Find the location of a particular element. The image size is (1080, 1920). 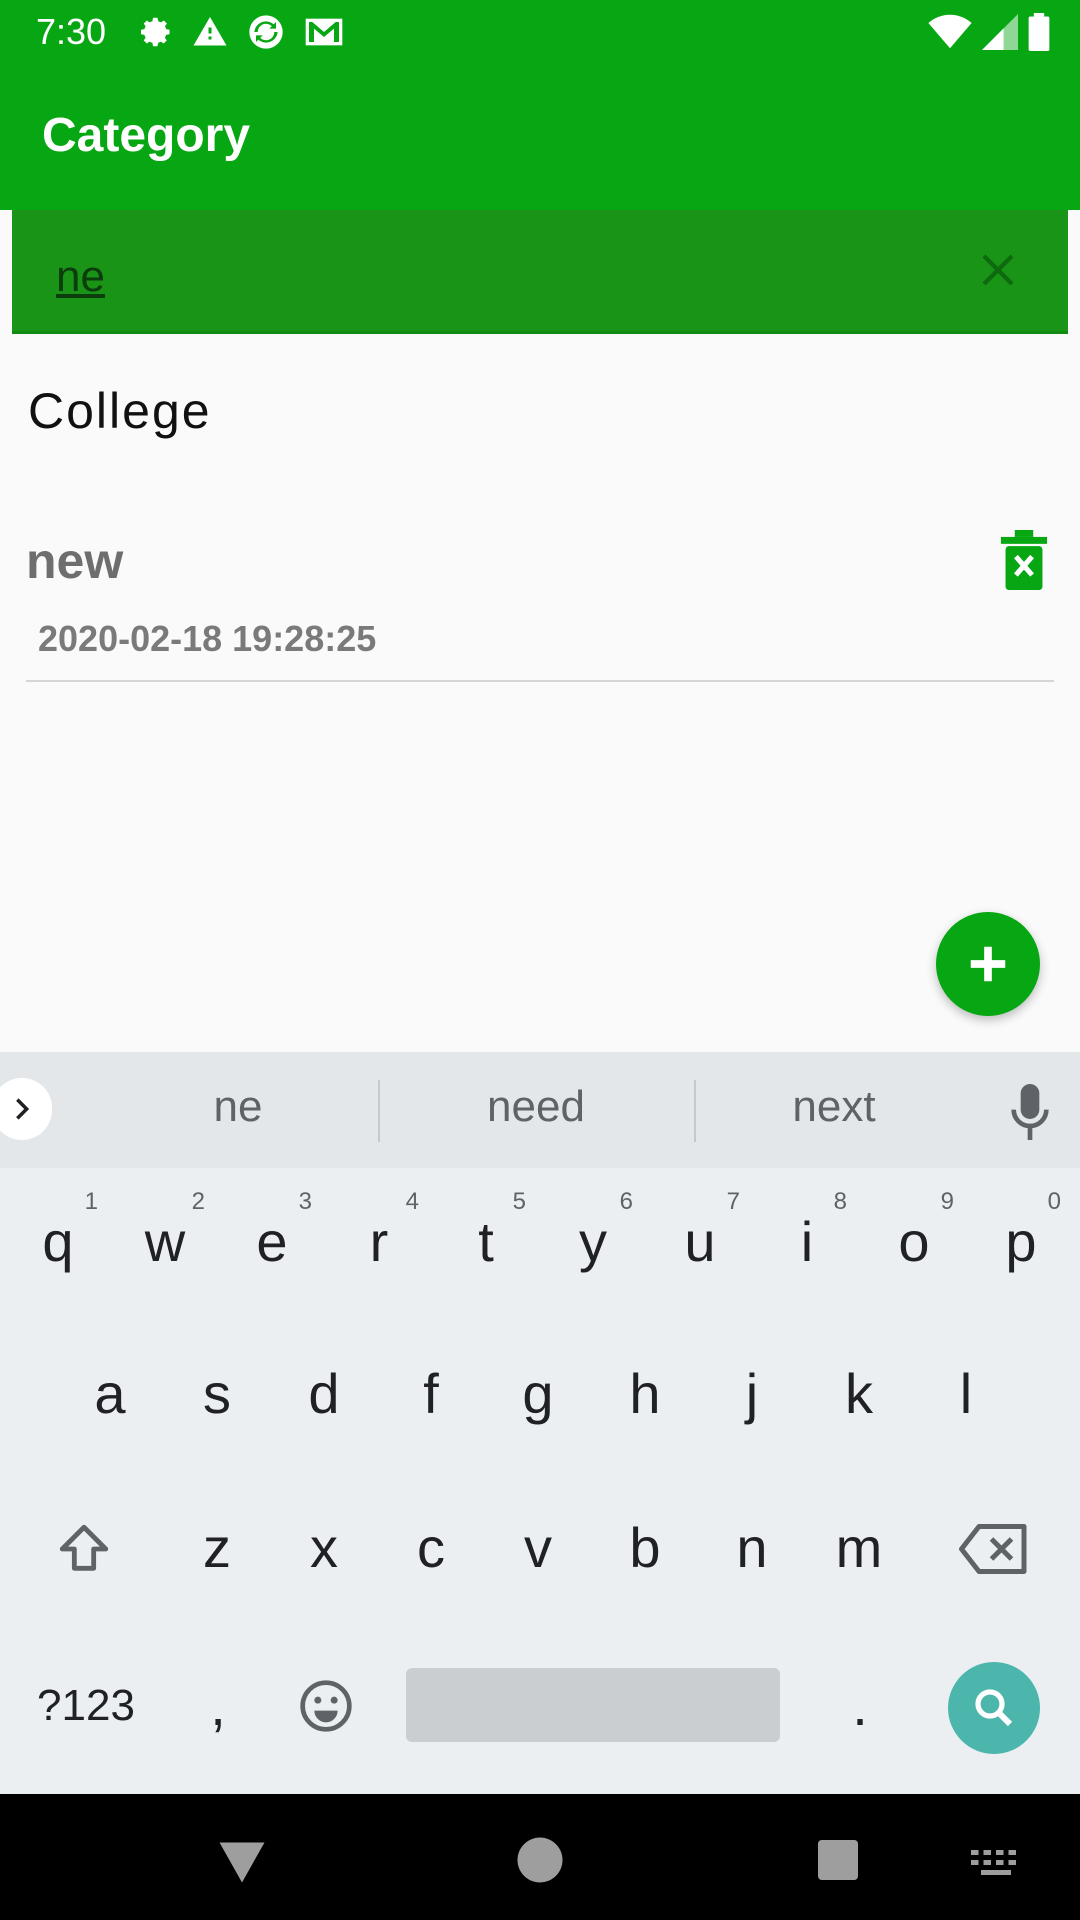

key-g: g is located at coordinates (538, 1394).